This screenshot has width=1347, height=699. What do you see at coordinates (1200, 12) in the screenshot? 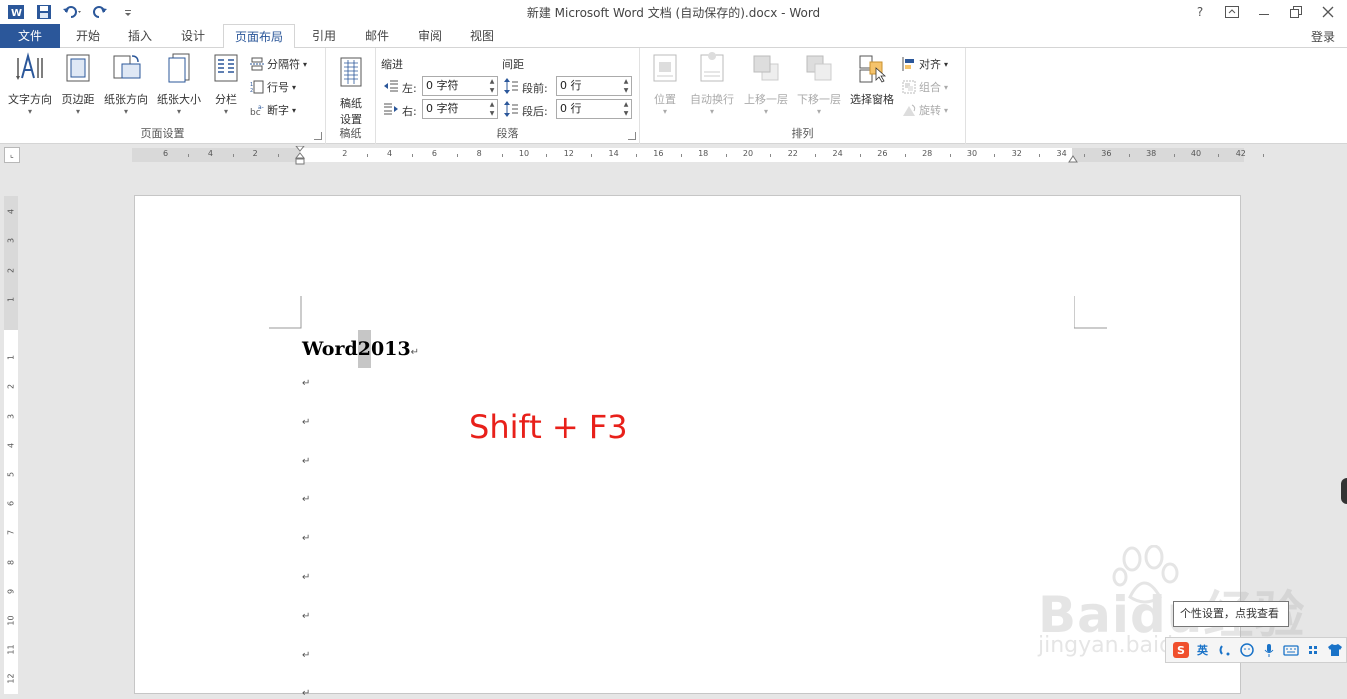
I see `help-button: ?` at bounding box center [1200, 12].